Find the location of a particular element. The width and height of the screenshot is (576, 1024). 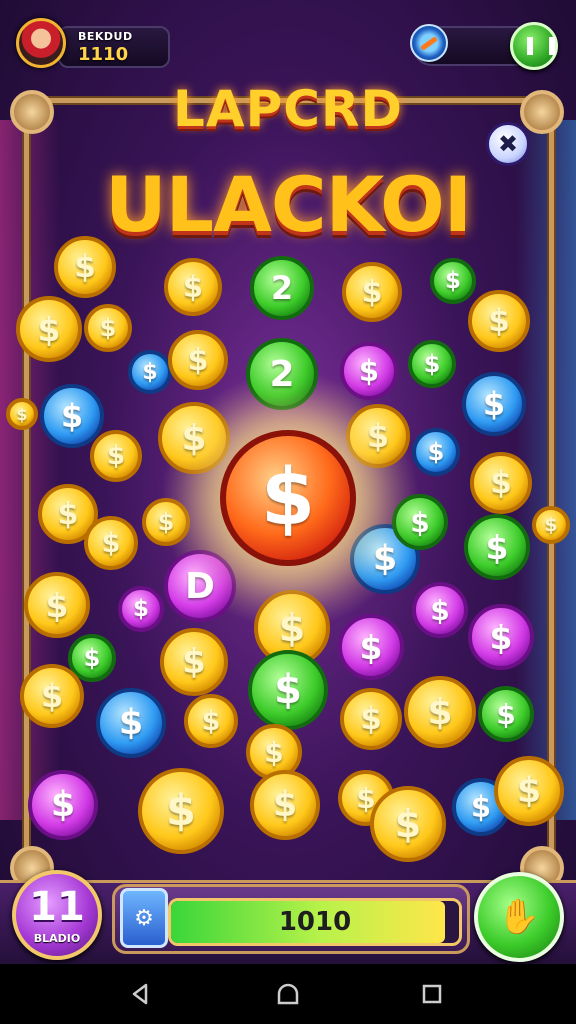

home-icon is located at coordinates (288, 994).